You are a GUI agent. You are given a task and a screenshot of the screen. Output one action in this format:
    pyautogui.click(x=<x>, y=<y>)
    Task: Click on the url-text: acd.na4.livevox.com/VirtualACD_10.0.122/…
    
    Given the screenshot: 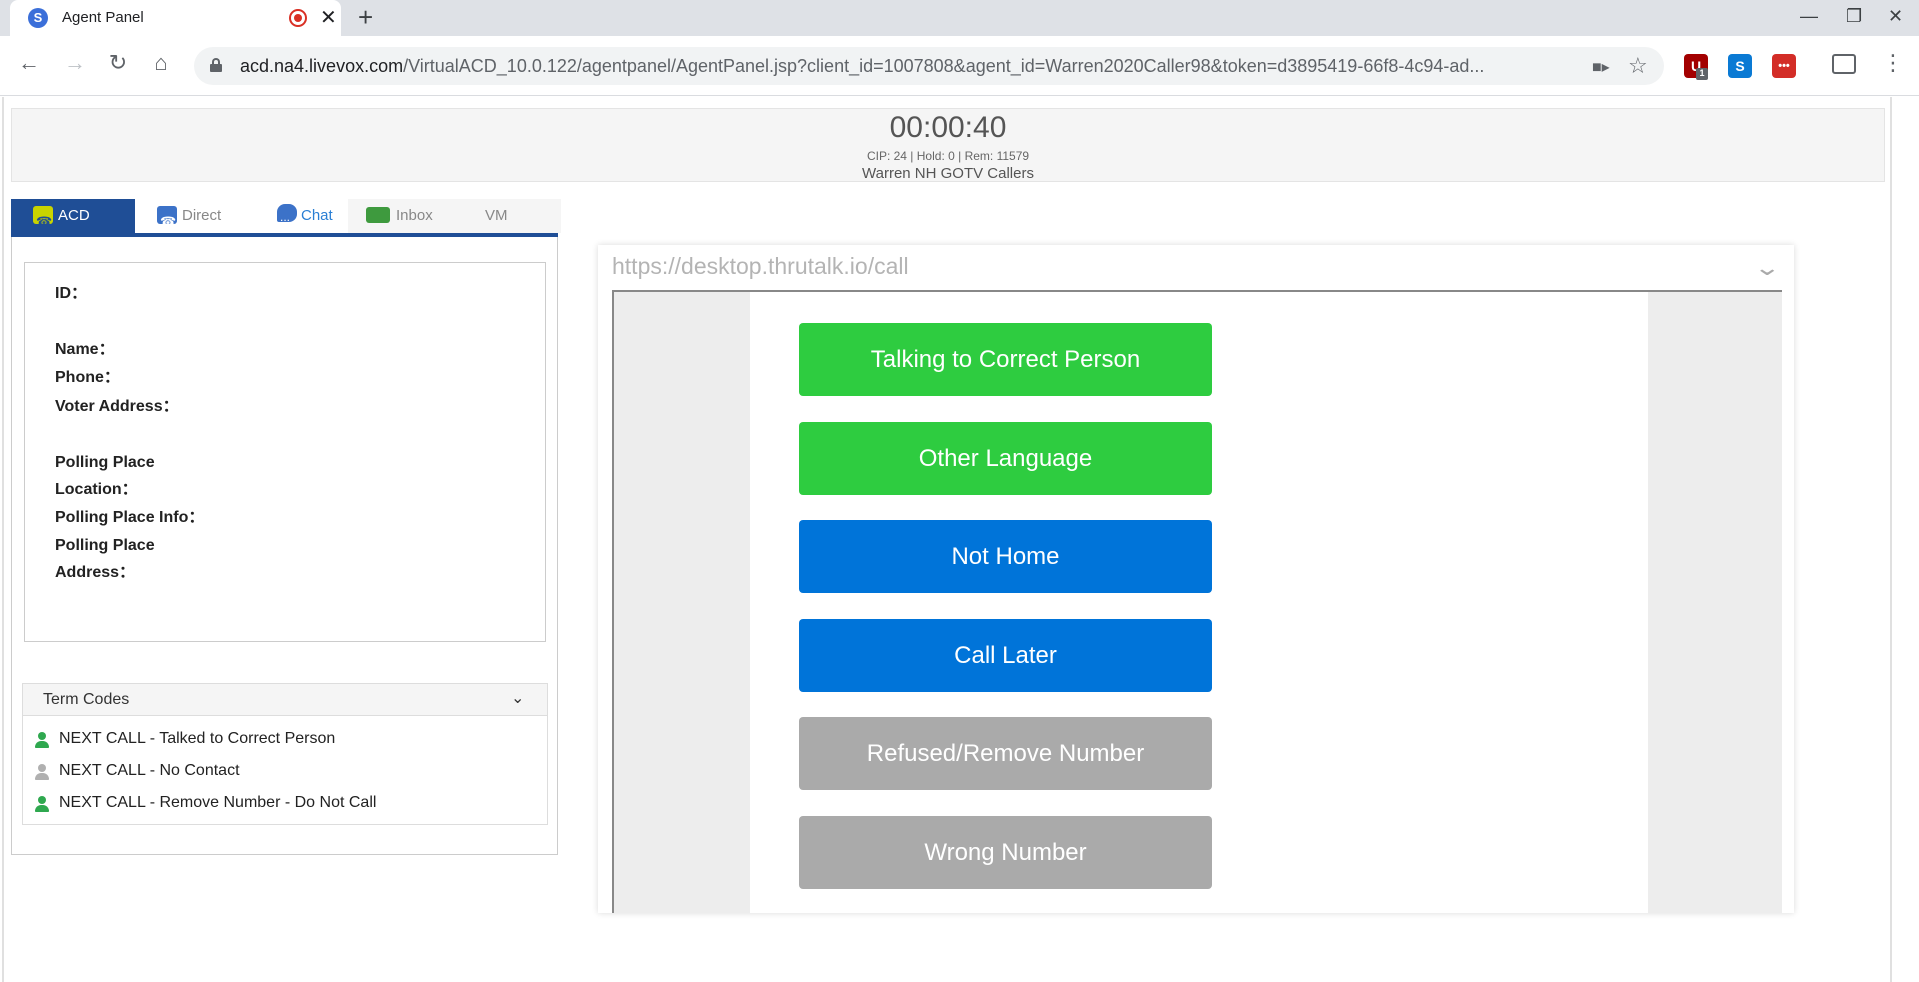 What is the action you would take?
    pyautogui.click(x=862, y=66)
    